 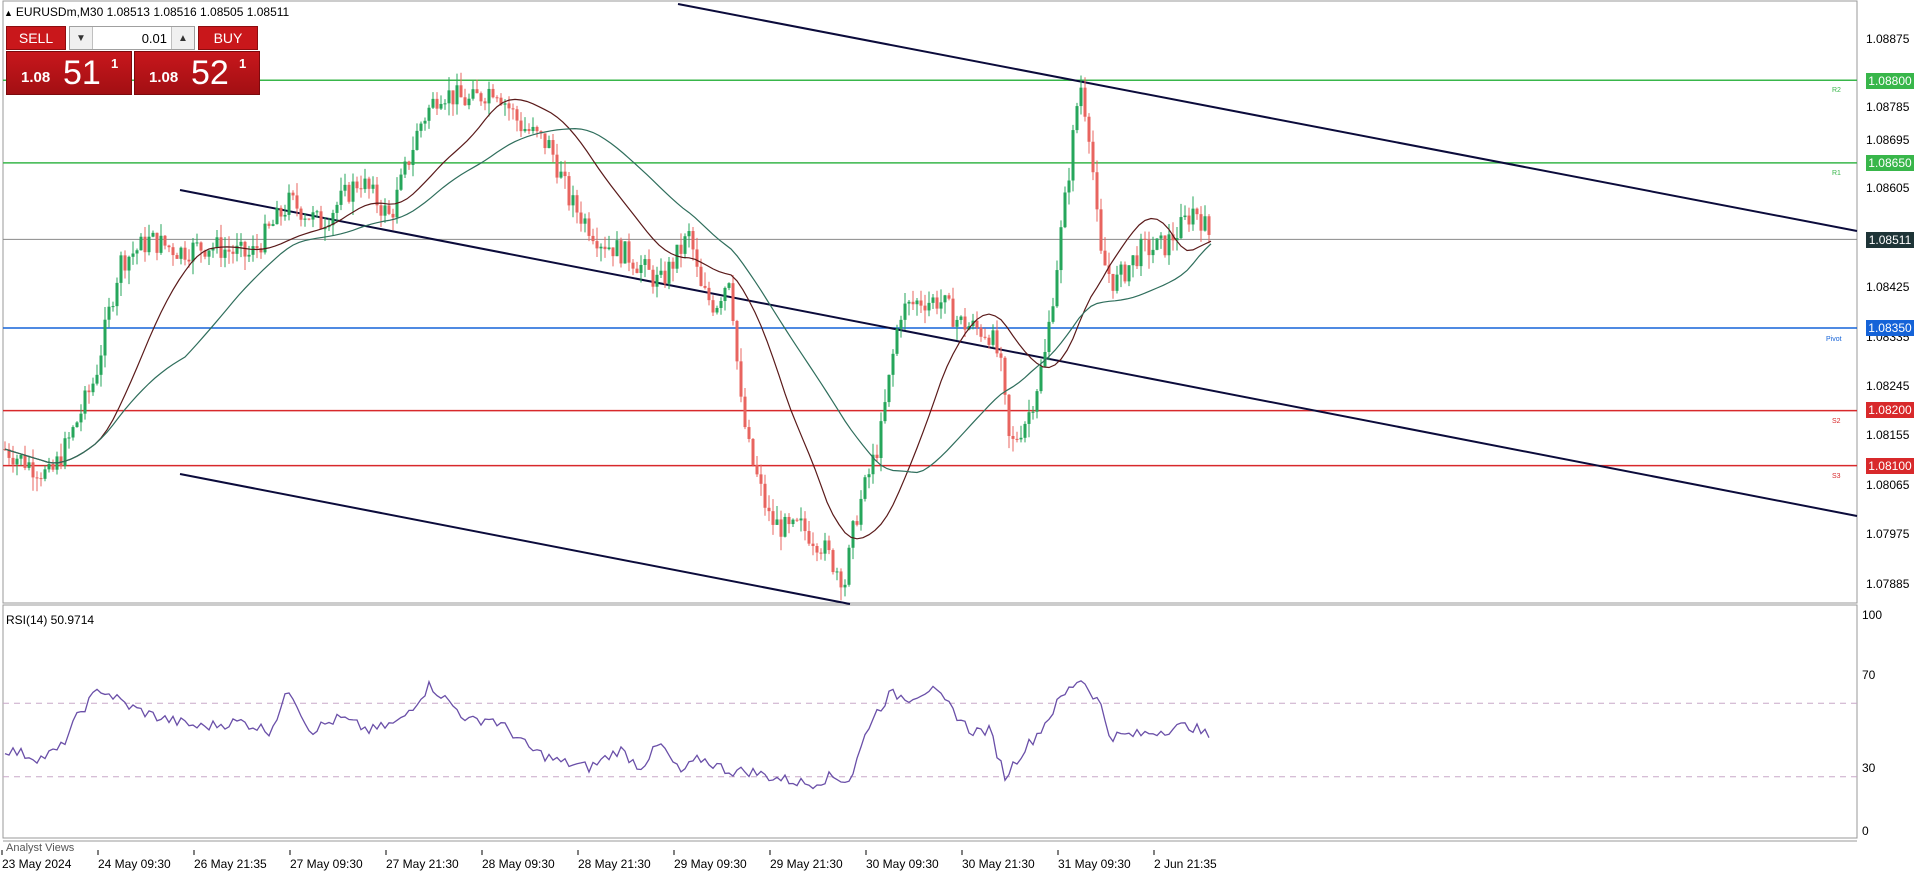 What do you see at coordinates (228, 38) in the screenshot?
I see `buy-button: BUY` at bounding box center [228, 38].